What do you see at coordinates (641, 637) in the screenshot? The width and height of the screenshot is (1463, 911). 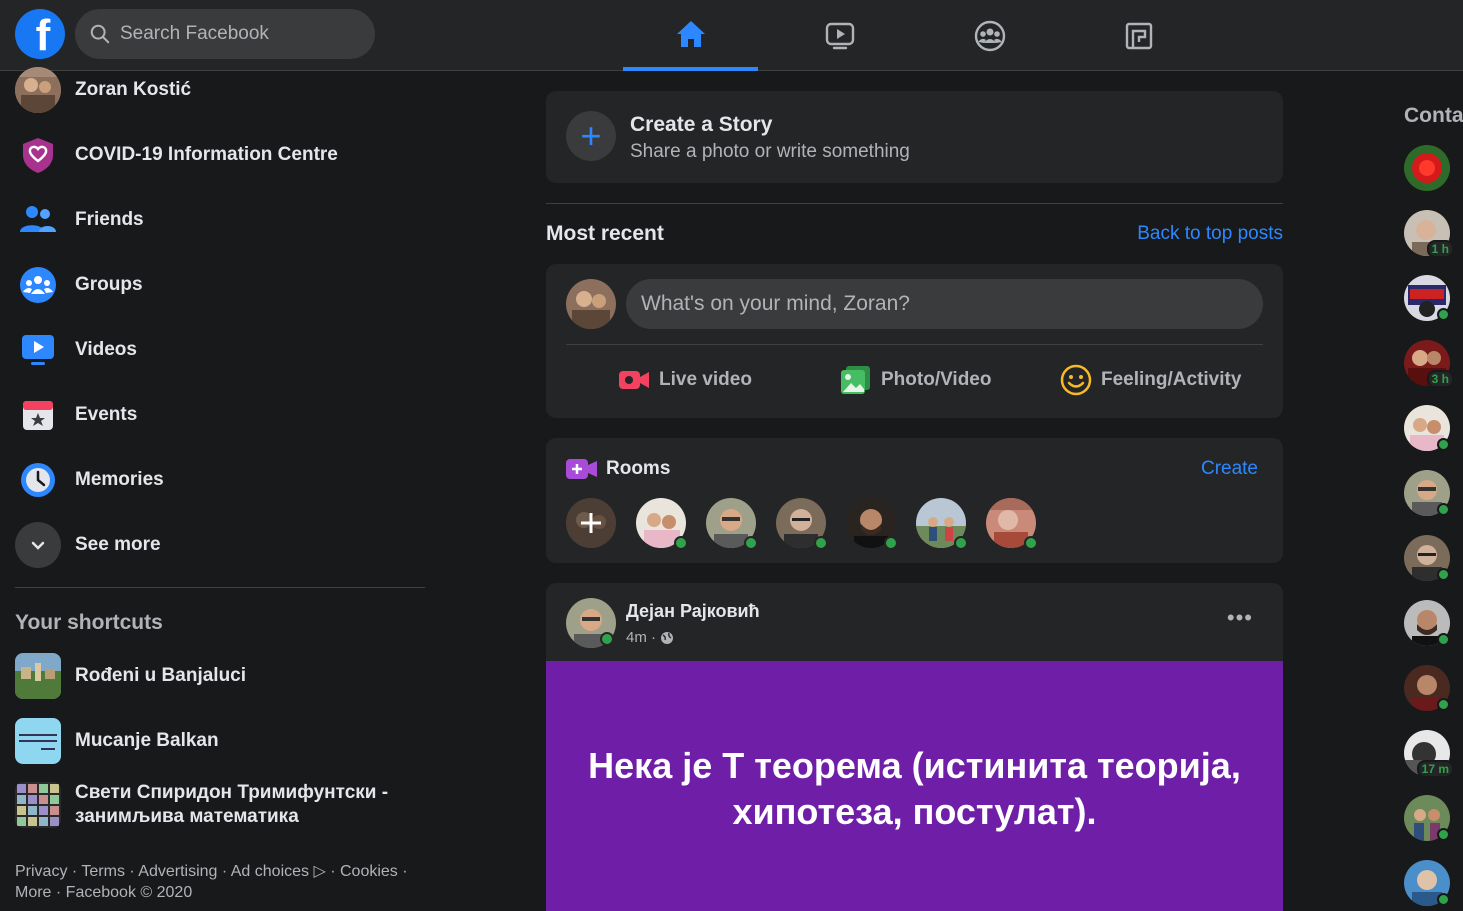 I see `post-time: 4m ·` at bounding box center [641, 637].